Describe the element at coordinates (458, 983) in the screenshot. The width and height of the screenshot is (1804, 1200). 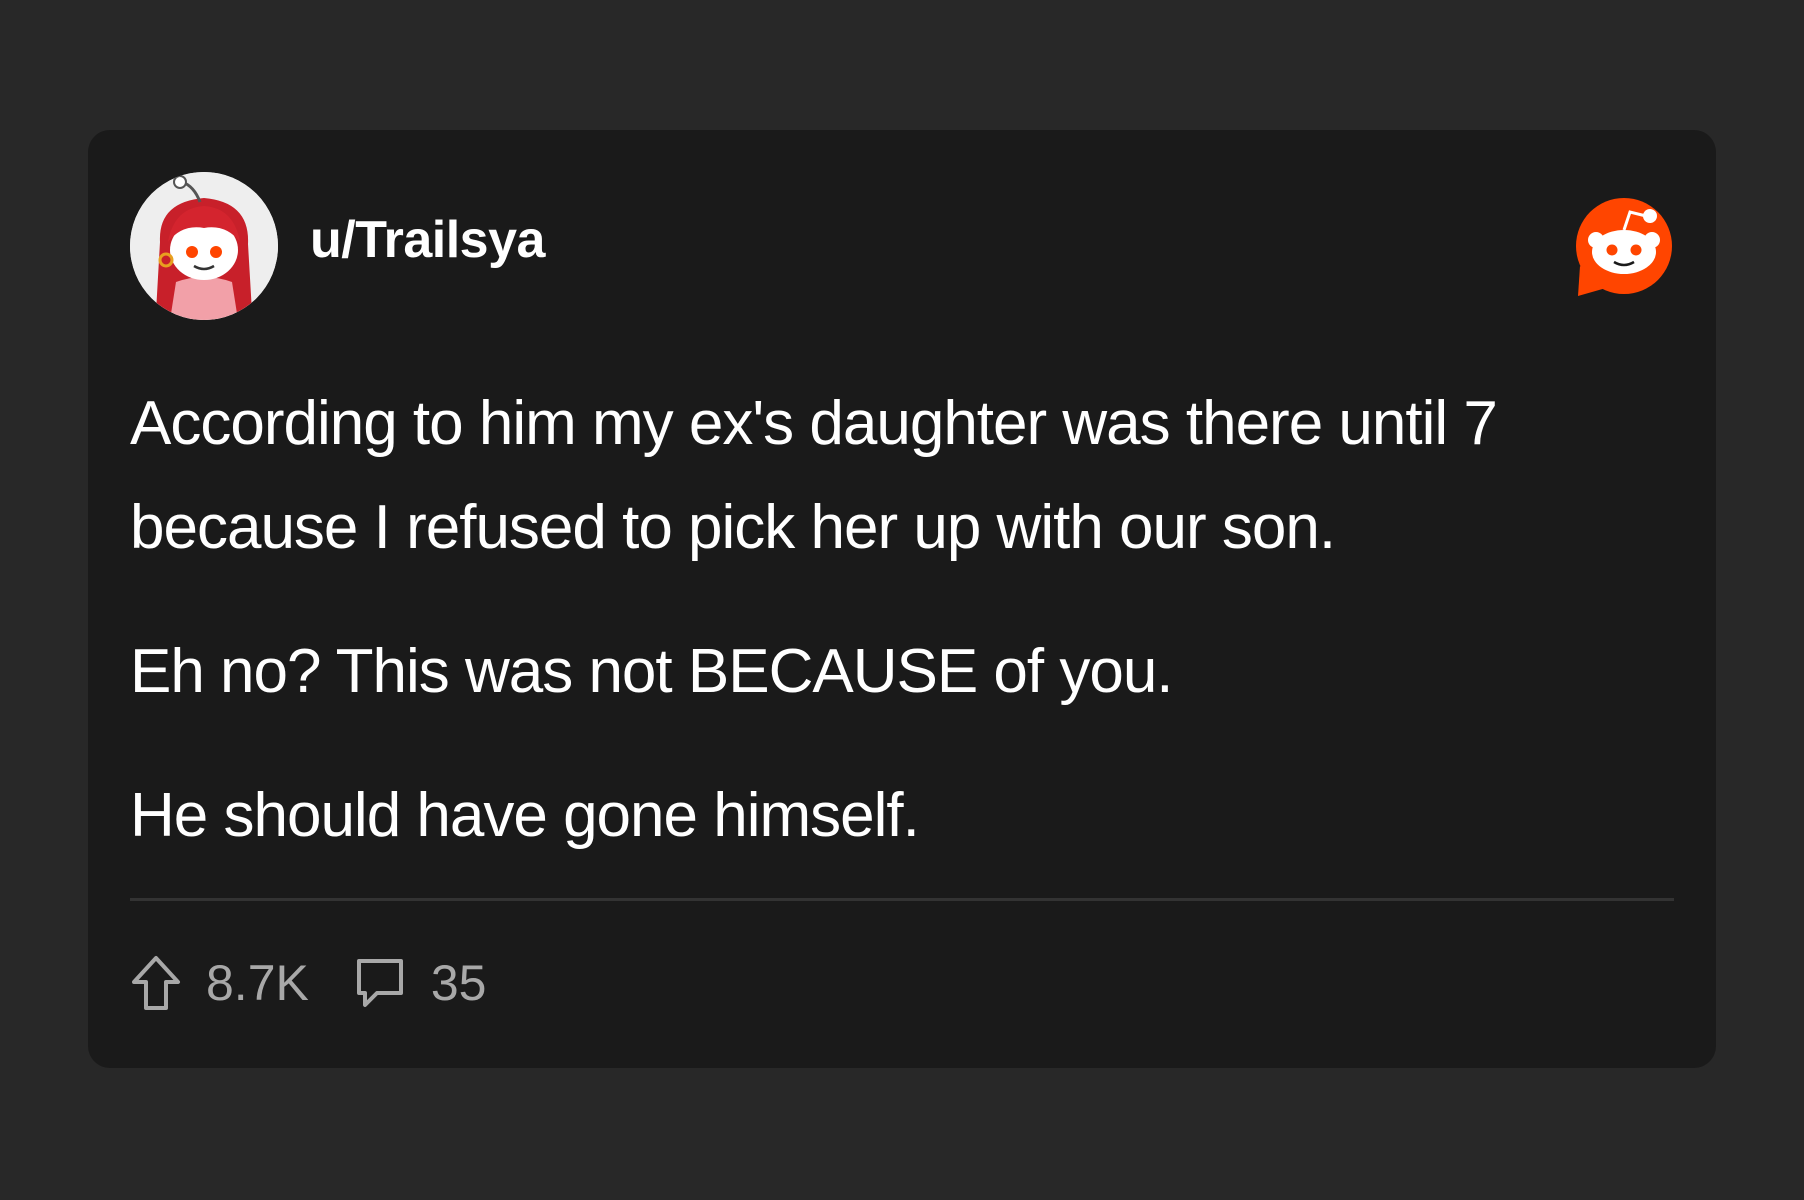
I see `comment-count: 35` at that location.